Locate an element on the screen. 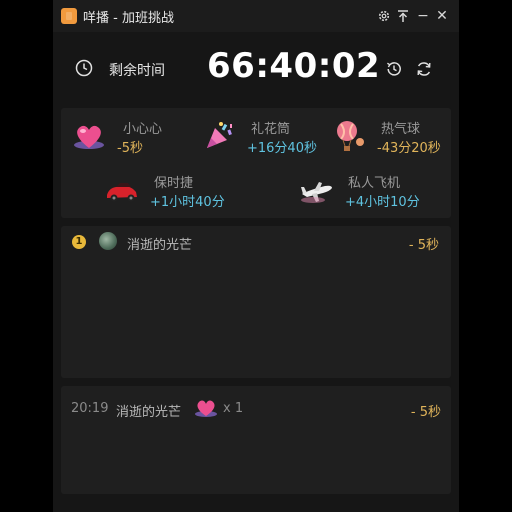  gift-time-value: +1小时40分 is located at coordinates (187, 202).